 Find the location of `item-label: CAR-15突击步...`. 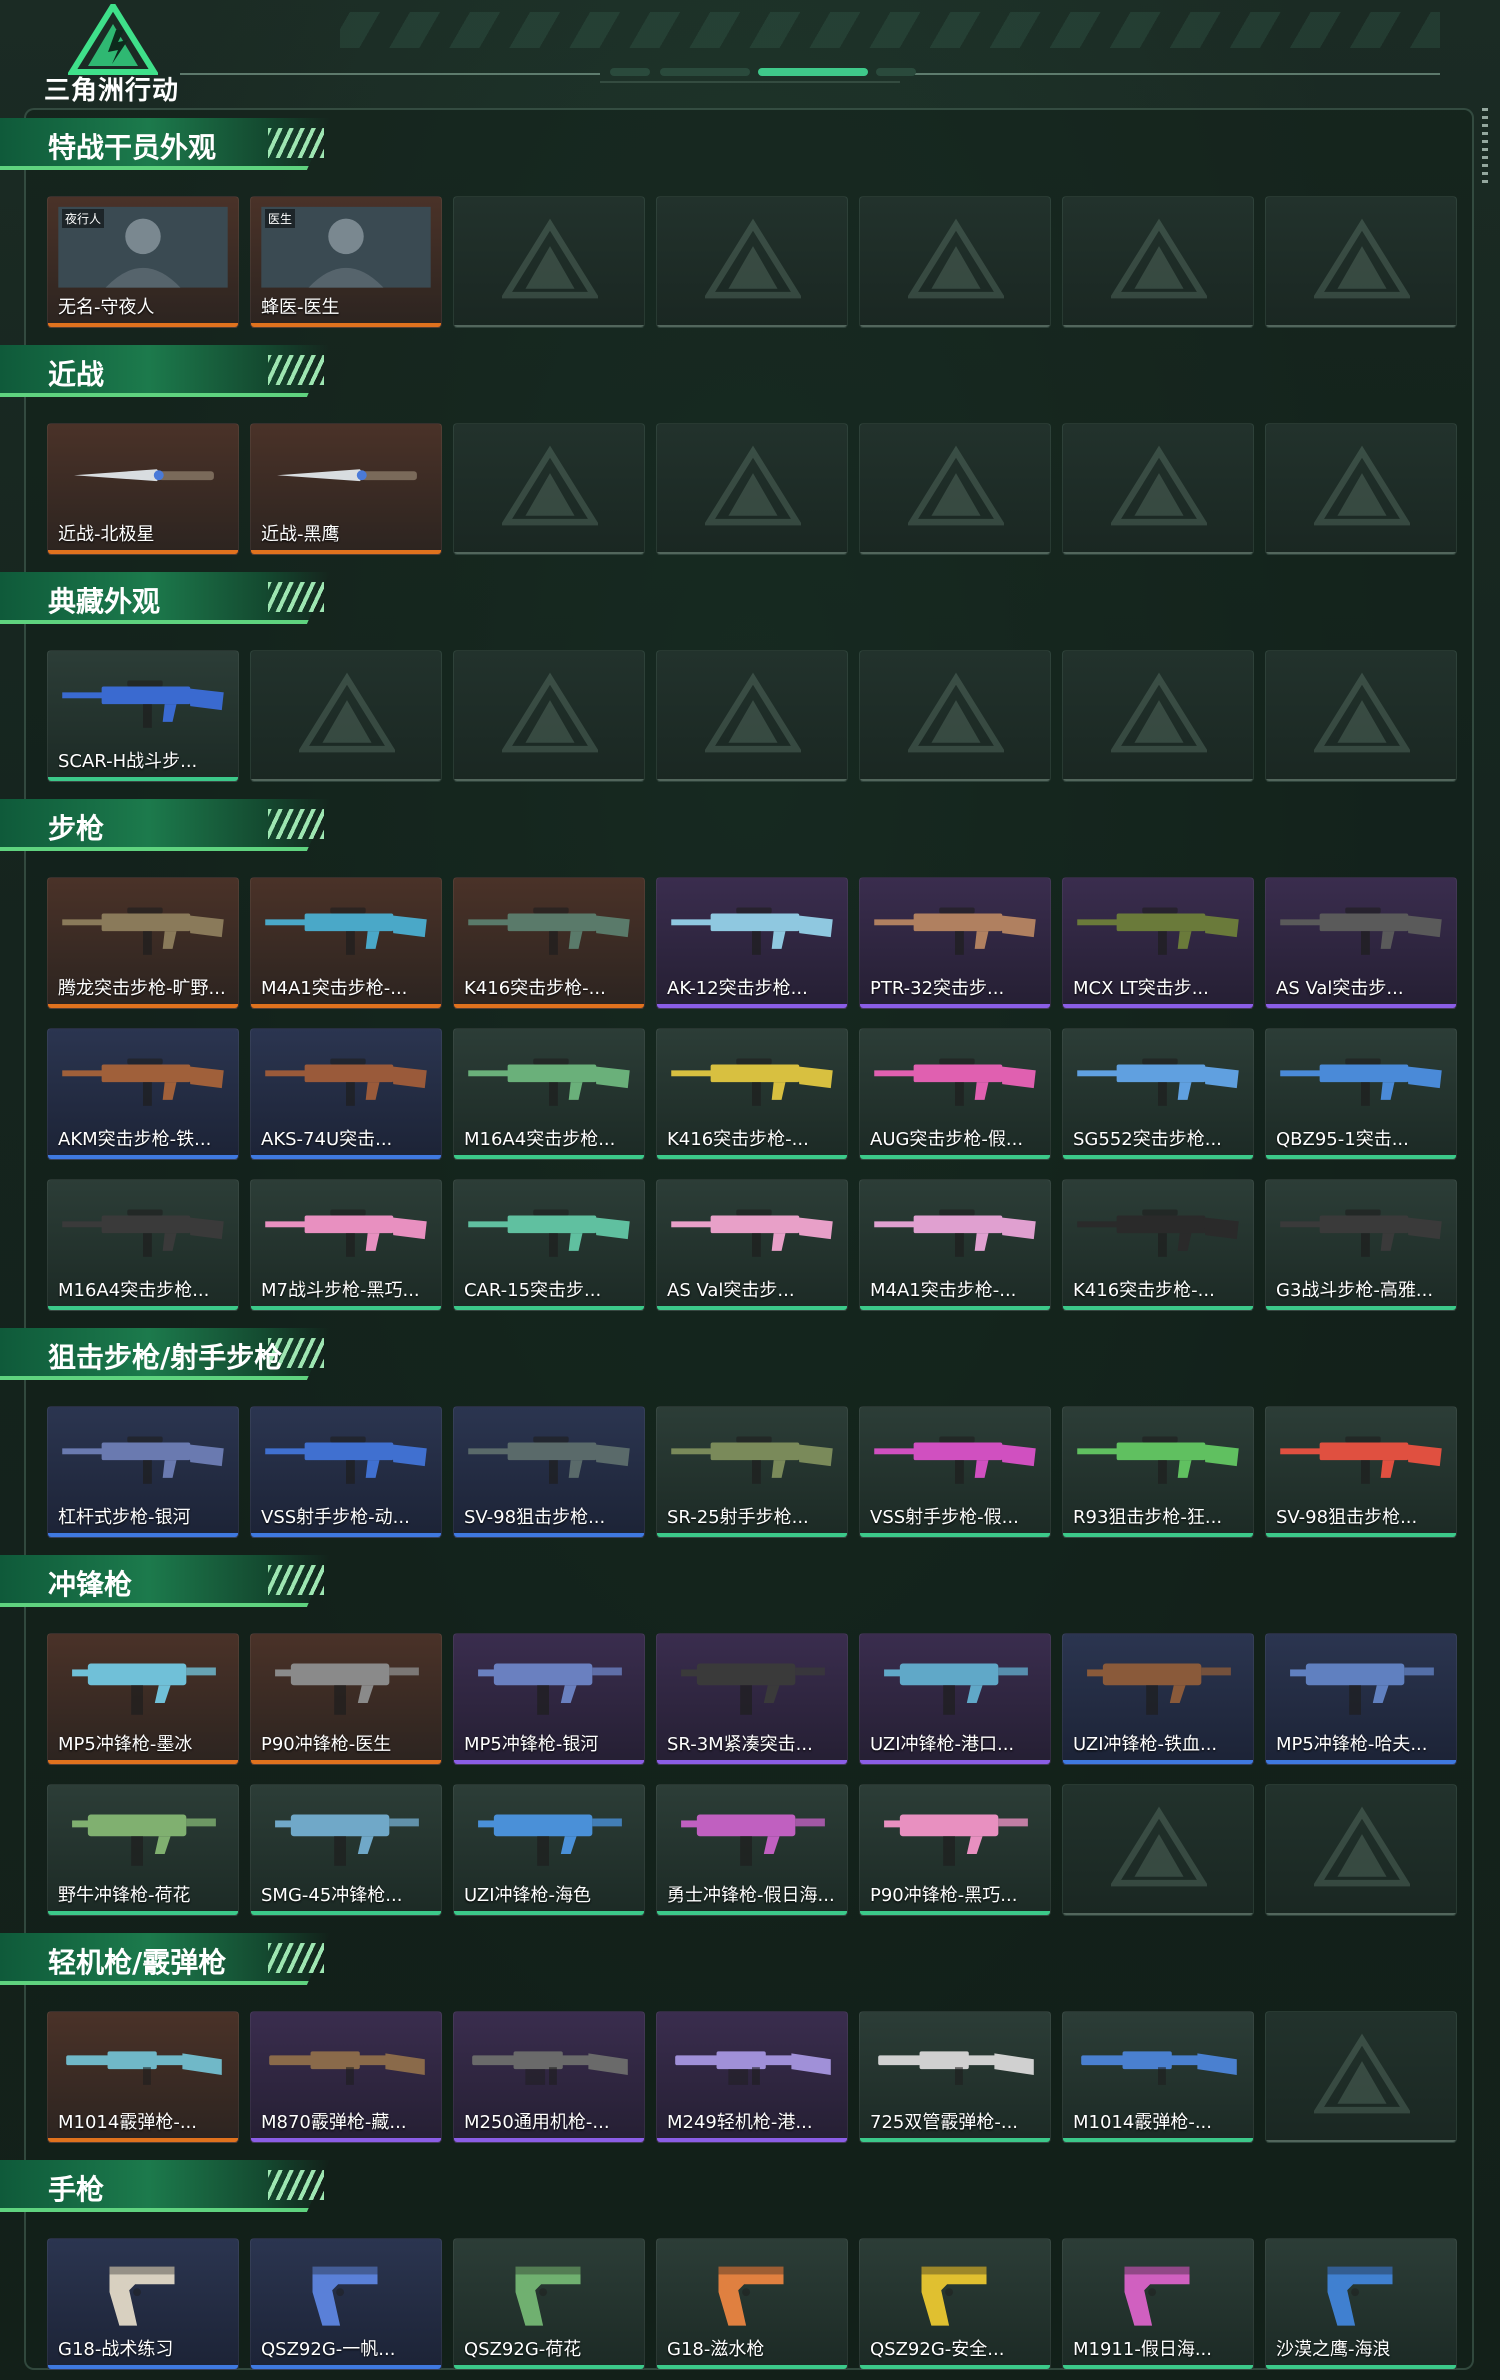

item-label: CAR-15突击步... is located at coordinates (533, 1290).